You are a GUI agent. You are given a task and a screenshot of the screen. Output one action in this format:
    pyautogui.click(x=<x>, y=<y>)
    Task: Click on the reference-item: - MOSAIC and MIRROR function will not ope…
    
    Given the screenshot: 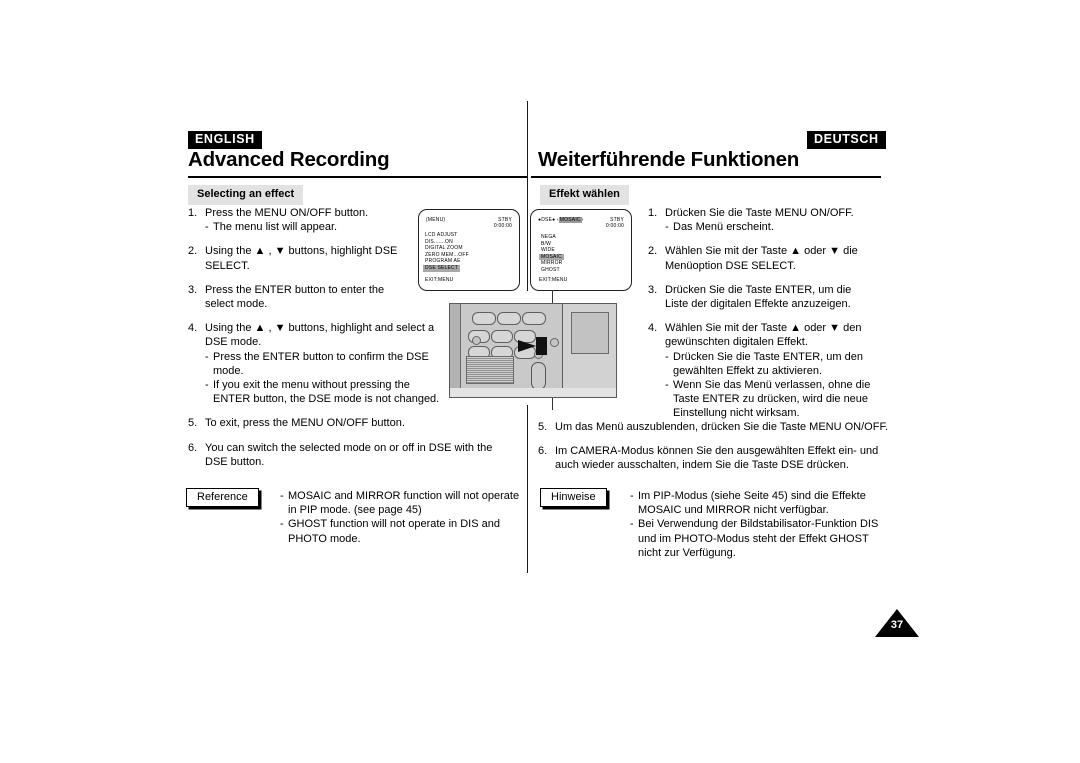 What is the action you would take?
    pyautogui.click(x=405, y=503)
    